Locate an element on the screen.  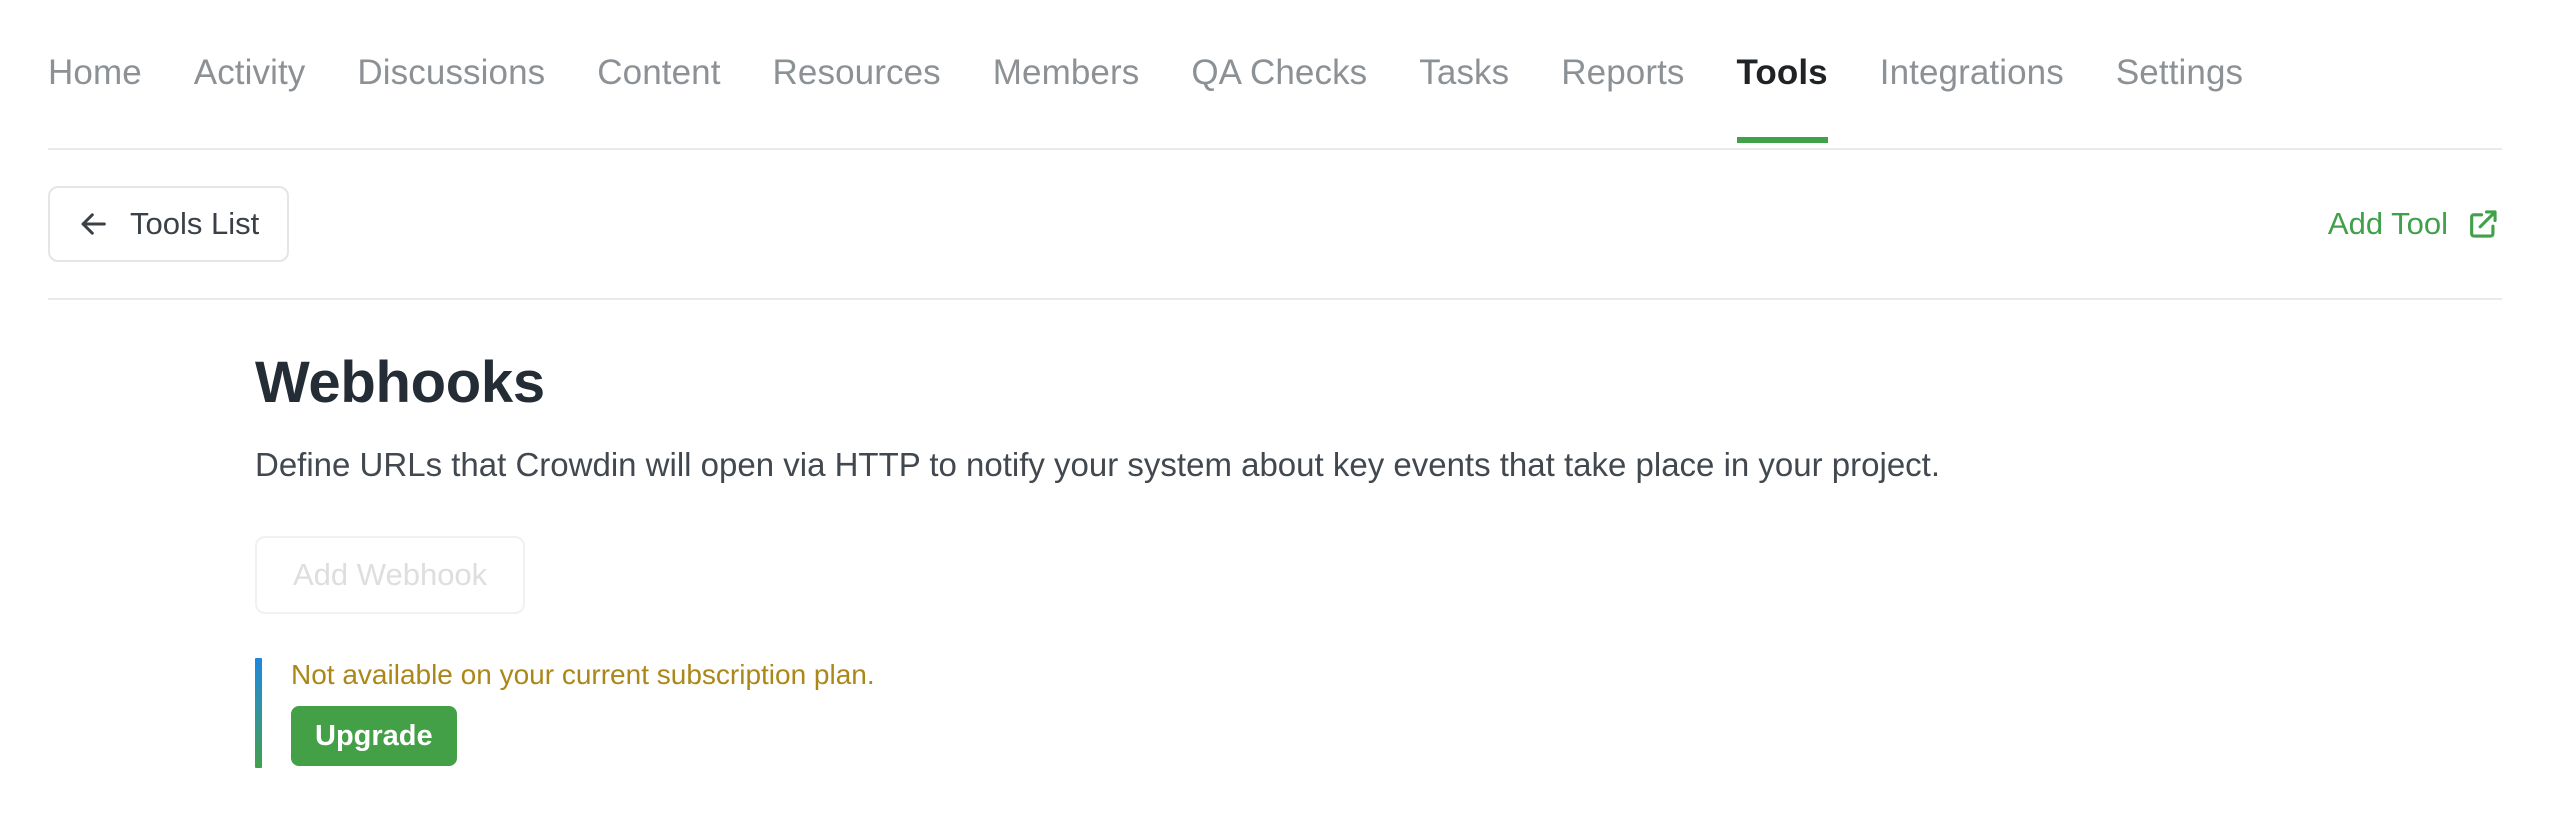
add-tool-link: Add Tool is located at coordinates (2415, 224).